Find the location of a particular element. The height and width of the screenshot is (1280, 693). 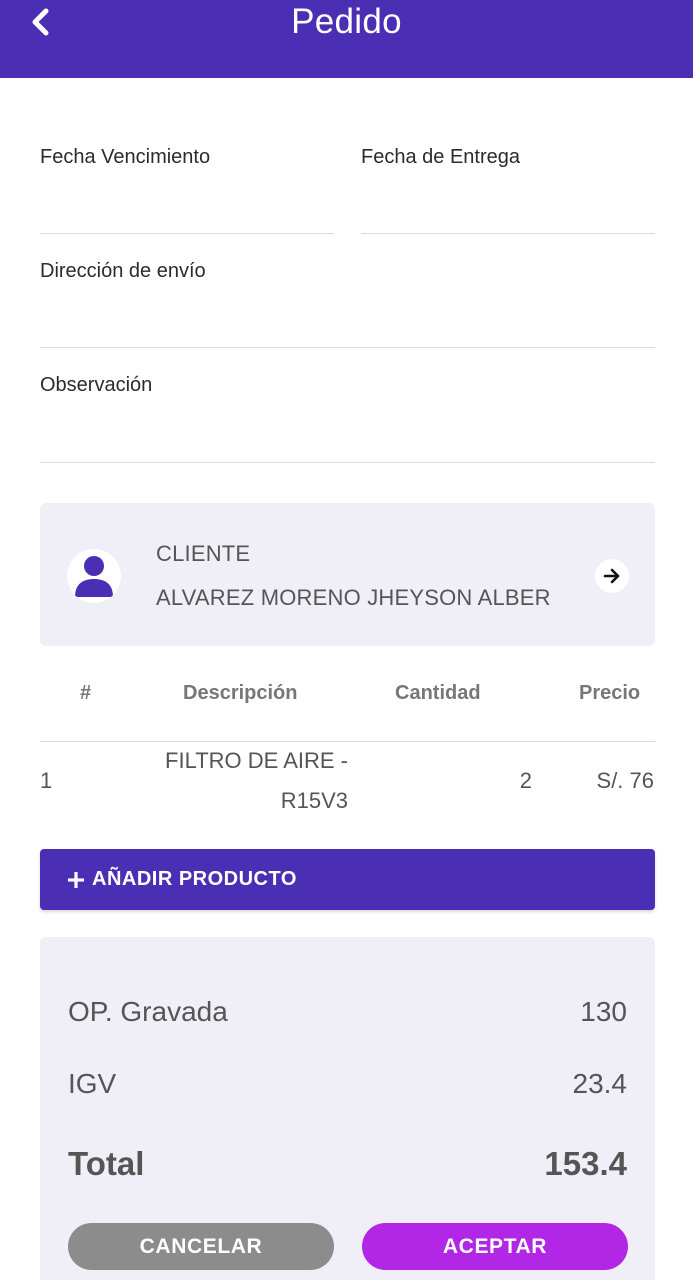

fecha-entrega-field: Fecha de Entrega is located at coordinates (508, 190).